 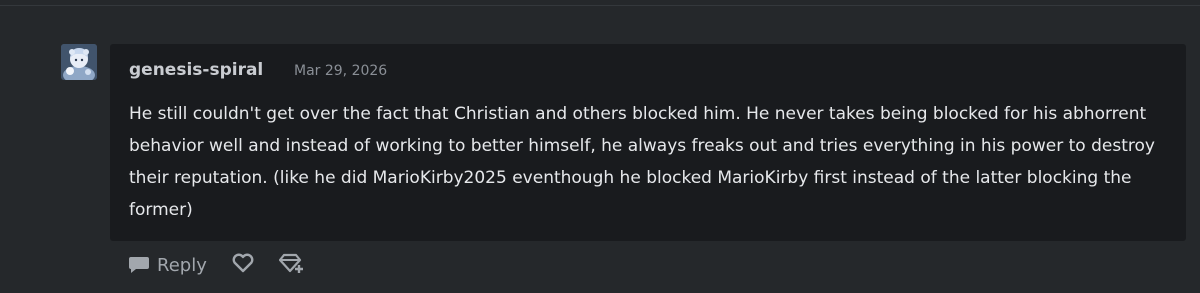 What do you see at coordinates (182, 265) in the screenshot?
I see `reply-label: Reply` at bounding box center [182, 265].